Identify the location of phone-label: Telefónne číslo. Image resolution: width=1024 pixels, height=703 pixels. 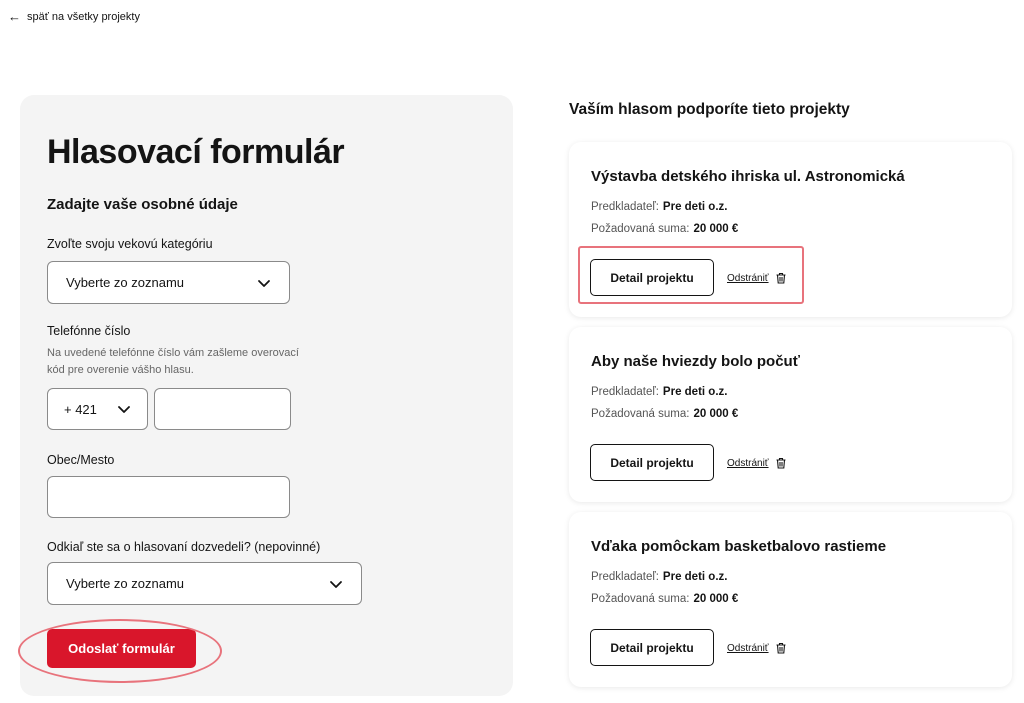
(89, 331).